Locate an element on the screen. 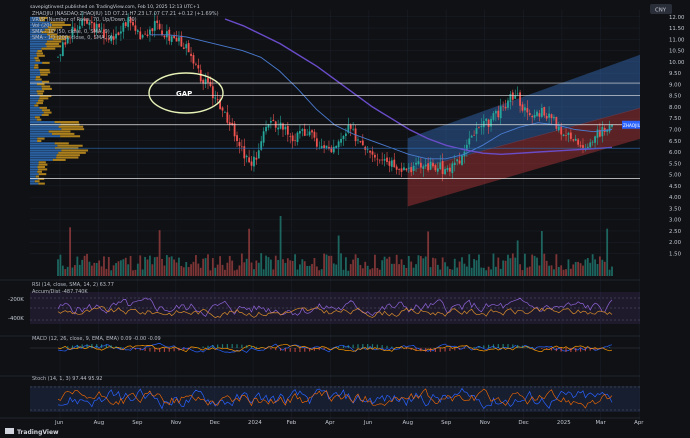  price-tick: 12.00 is located at coordinates (677, 18).